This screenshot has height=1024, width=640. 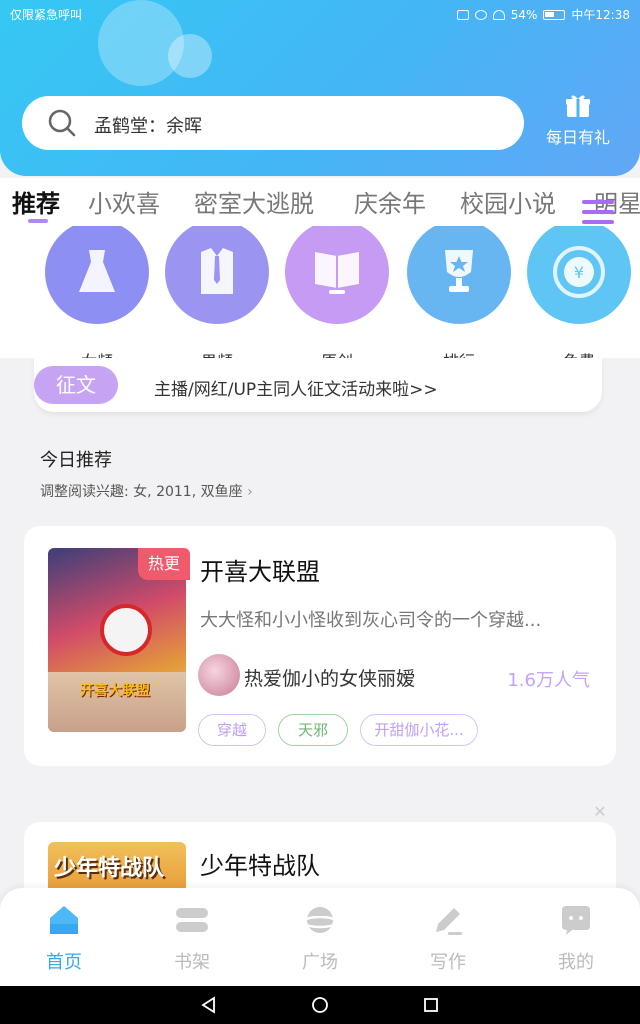 What do you see at coordinates (217, 353) in the screenshot?
I see `category-label-male: 男频` at bounding box center [217, 353].